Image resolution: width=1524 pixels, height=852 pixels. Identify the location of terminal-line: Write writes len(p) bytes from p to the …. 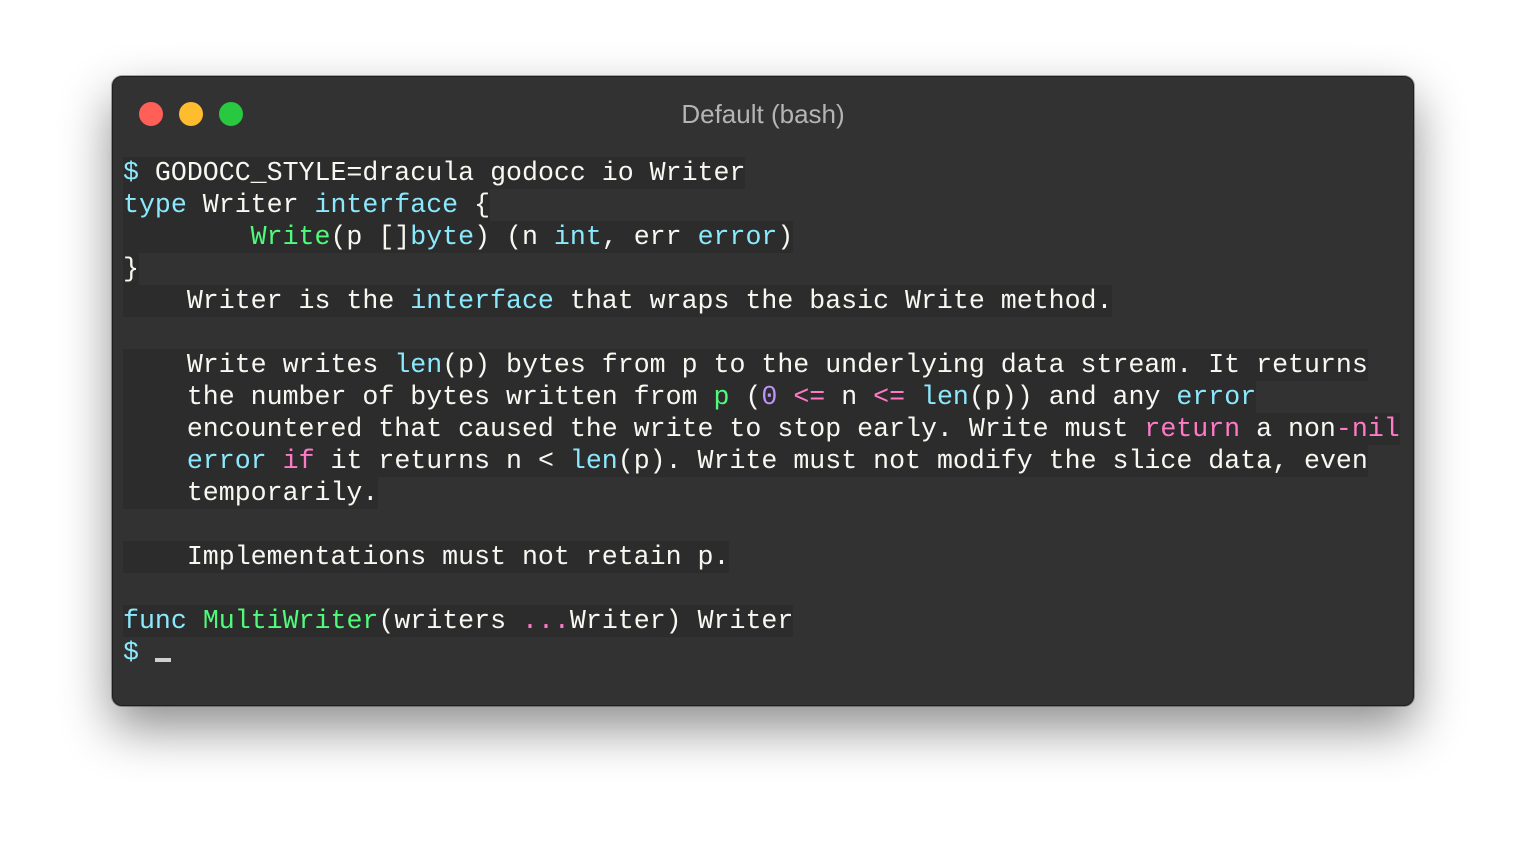
(761, 365).